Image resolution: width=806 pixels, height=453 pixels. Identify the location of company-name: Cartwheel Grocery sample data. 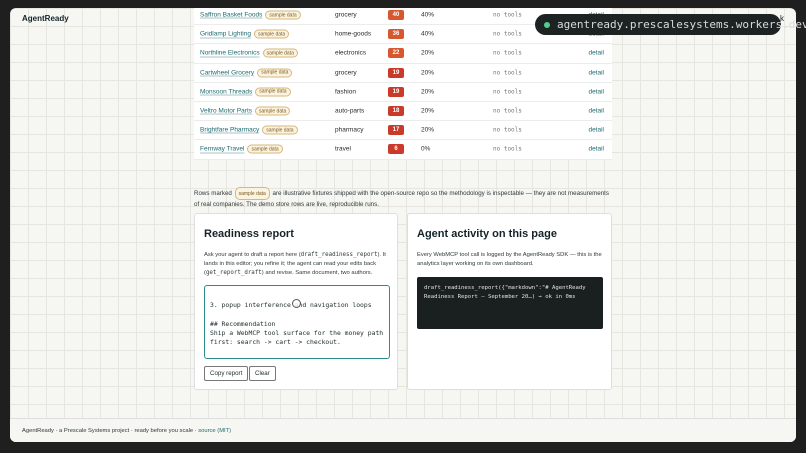
(246, 73).